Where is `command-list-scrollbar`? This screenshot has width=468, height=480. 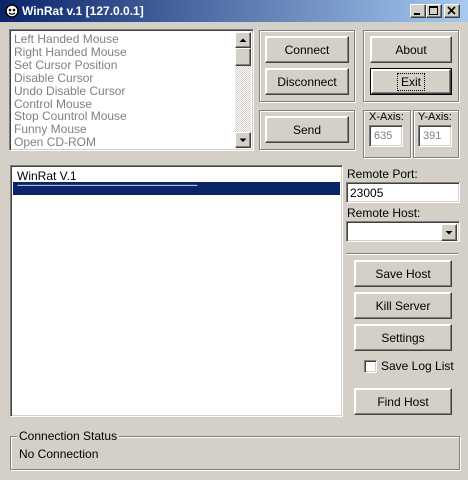 command-list-scrollbar is located at coordinates (243, 90).